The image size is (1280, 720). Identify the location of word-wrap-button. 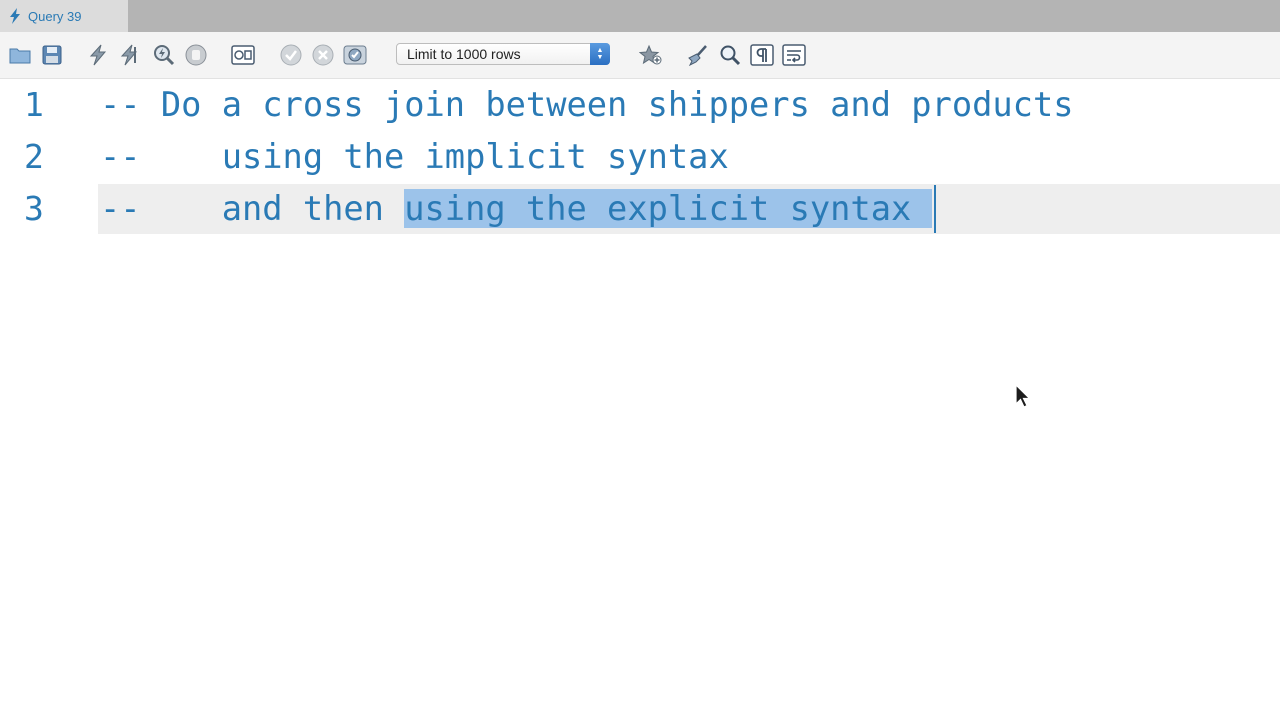
(794, 55).